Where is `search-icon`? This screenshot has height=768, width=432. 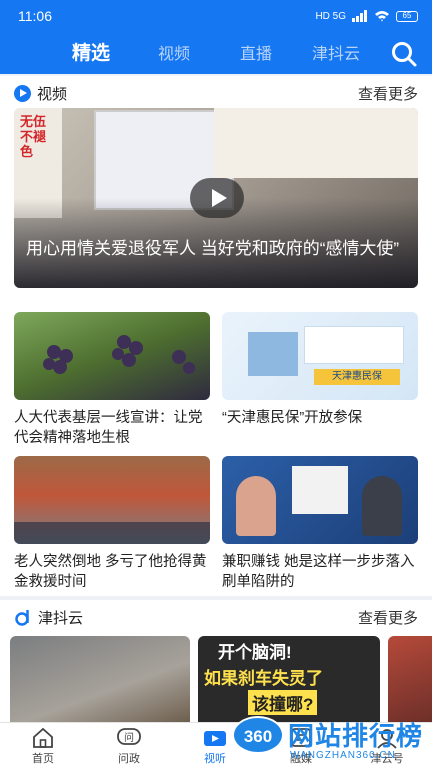
search-icon is located at coordinates (404, 54).